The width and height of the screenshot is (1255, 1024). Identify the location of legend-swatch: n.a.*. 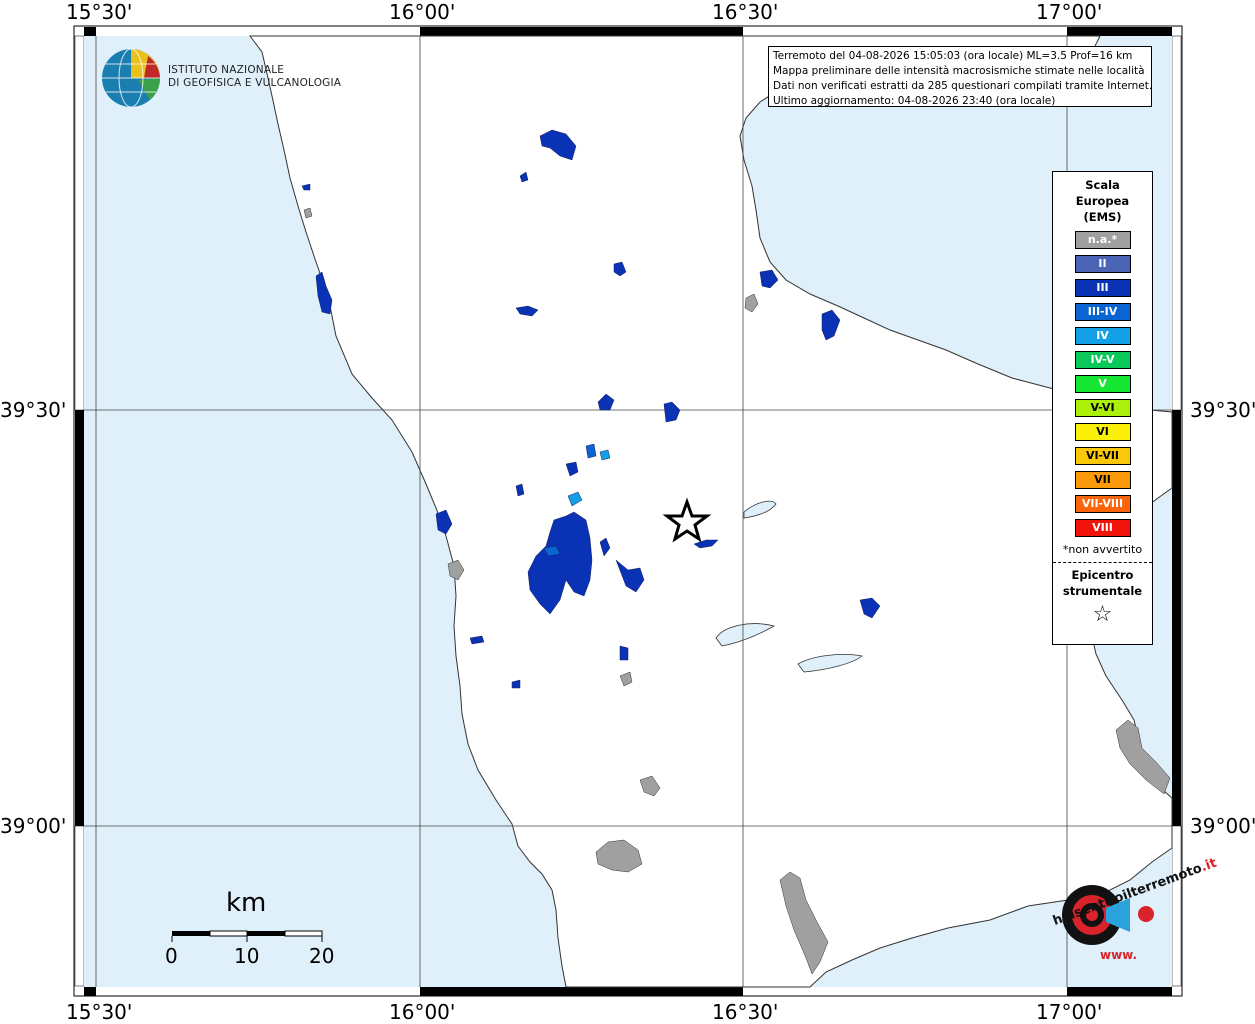
(1102, 240).